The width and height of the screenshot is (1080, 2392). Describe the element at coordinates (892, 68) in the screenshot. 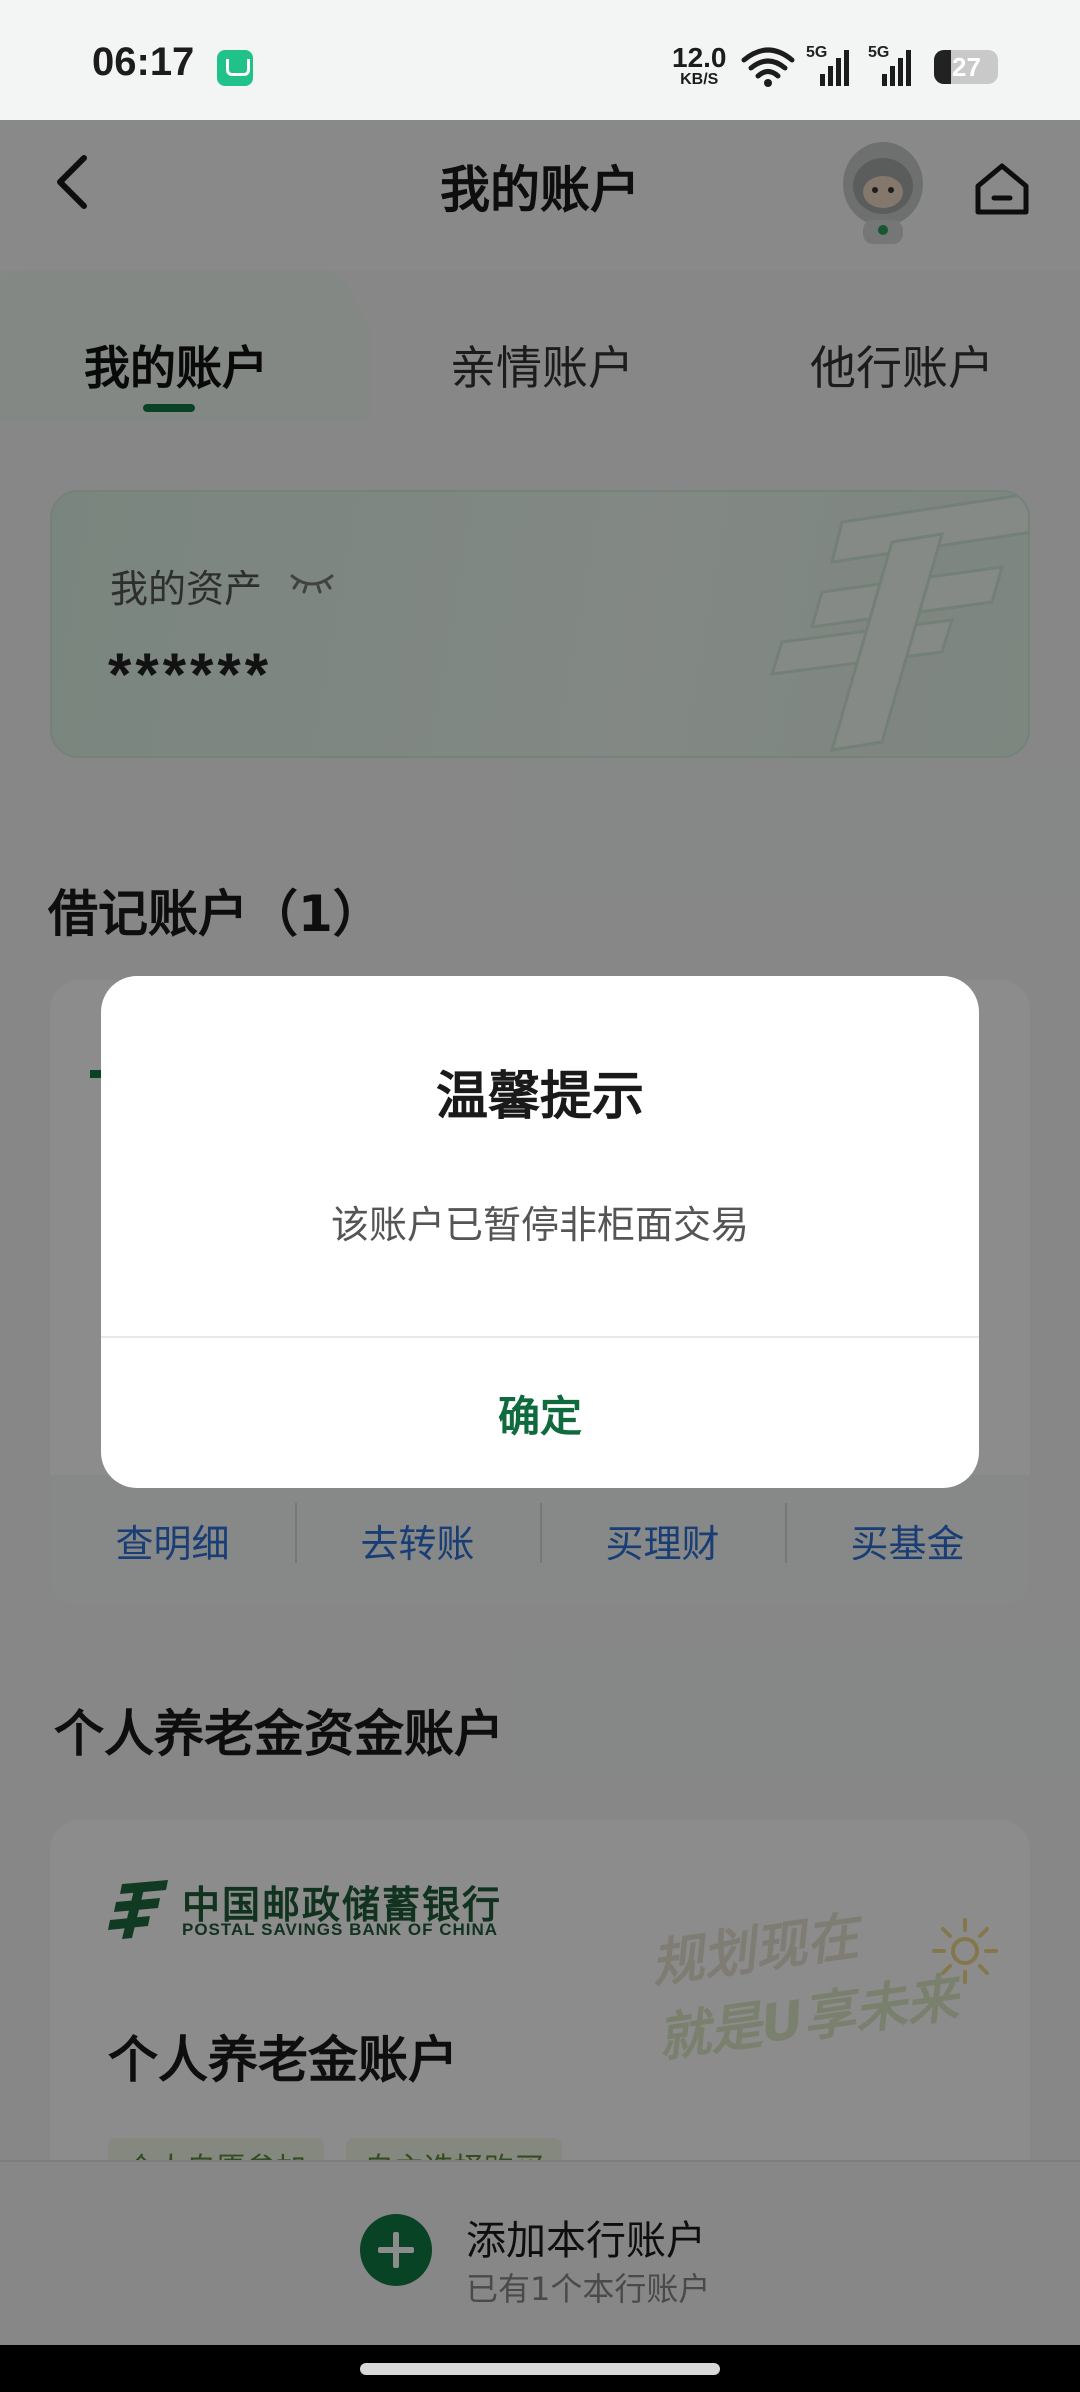

I see `cell-signal-2-icon: 5G` at that location.